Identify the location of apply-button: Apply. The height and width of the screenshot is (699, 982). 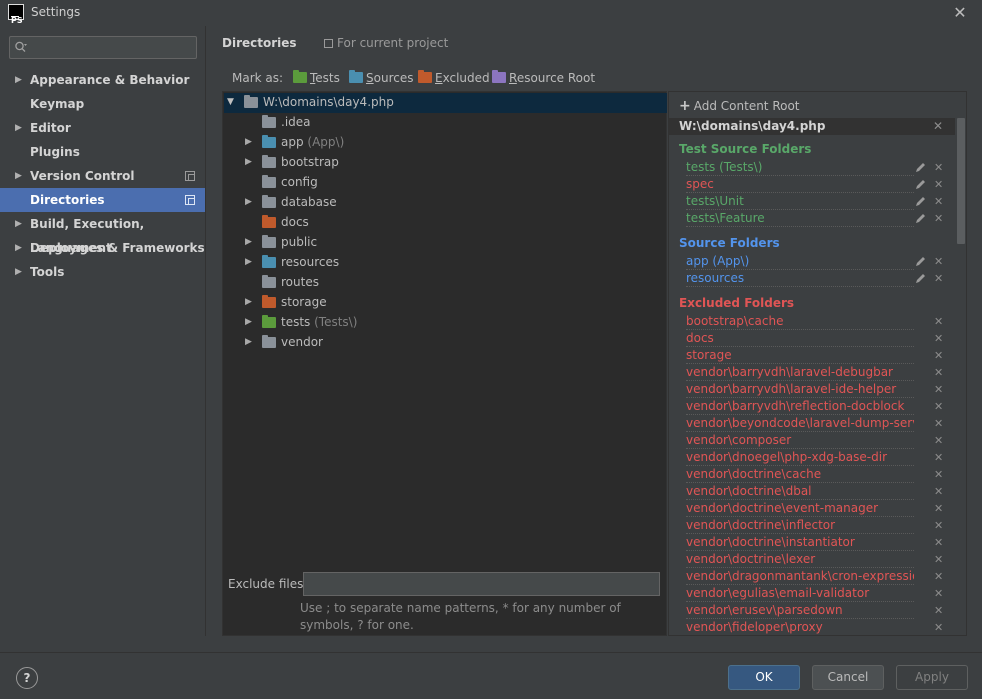
(932, 677).